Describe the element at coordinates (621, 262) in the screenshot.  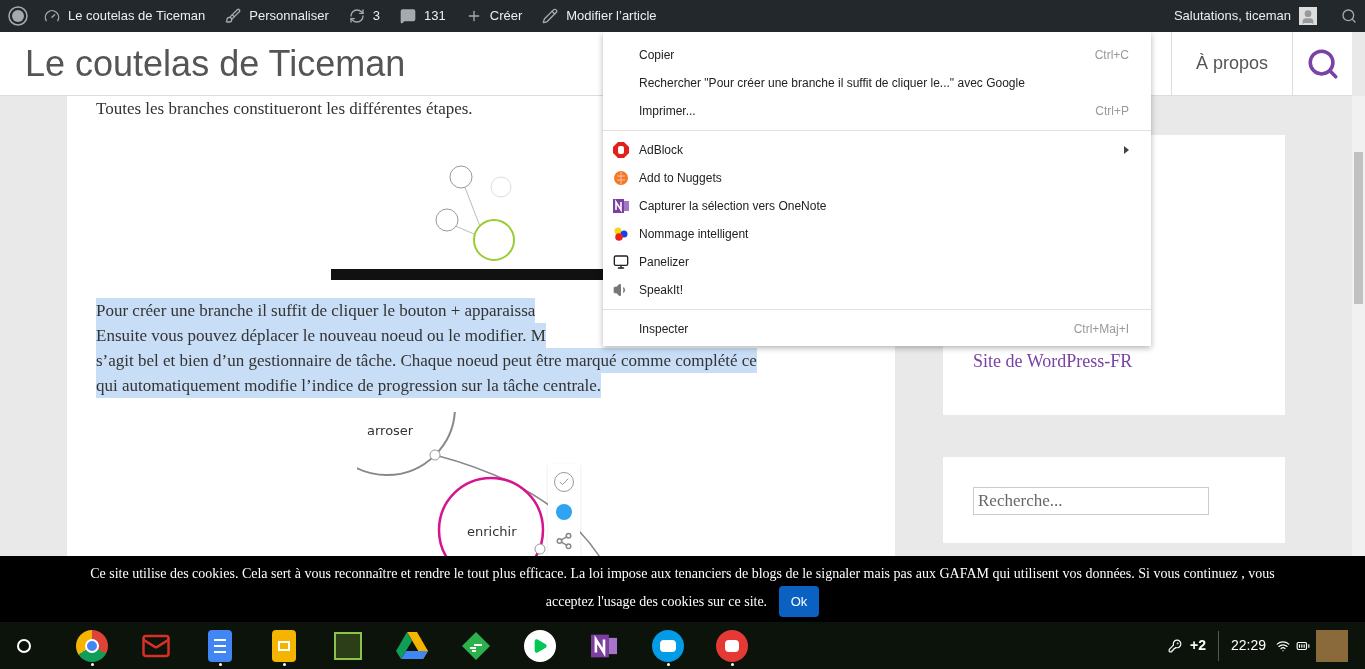
I see `monitor-icon` at that location.